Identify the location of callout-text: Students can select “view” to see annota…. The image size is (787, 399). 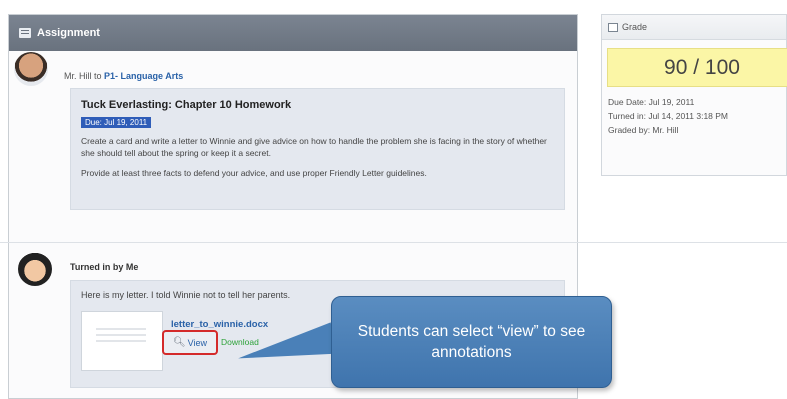
(471, 342).